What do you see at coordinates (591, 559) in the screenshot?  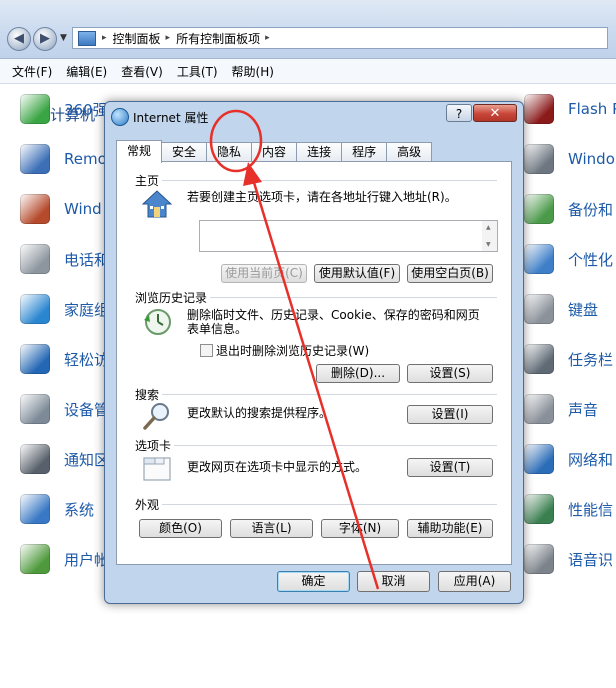 I see `cp-item-label: 语音识` at bounding box center [591, 559].